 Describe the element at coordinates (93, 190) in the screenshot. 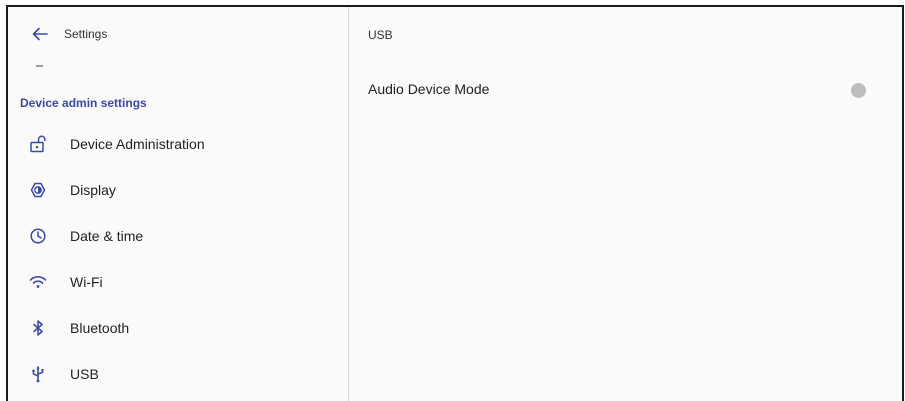

I see `sidebar-item-label: Display` at that location.